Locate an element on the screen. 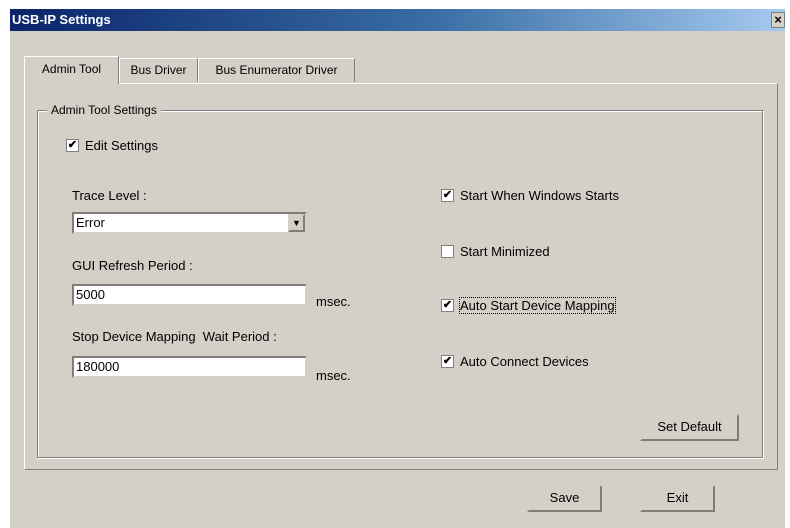 This screenshot has height=528, width=790. group-legend: Admin Tool Settings is located at coordinates (104, 110).